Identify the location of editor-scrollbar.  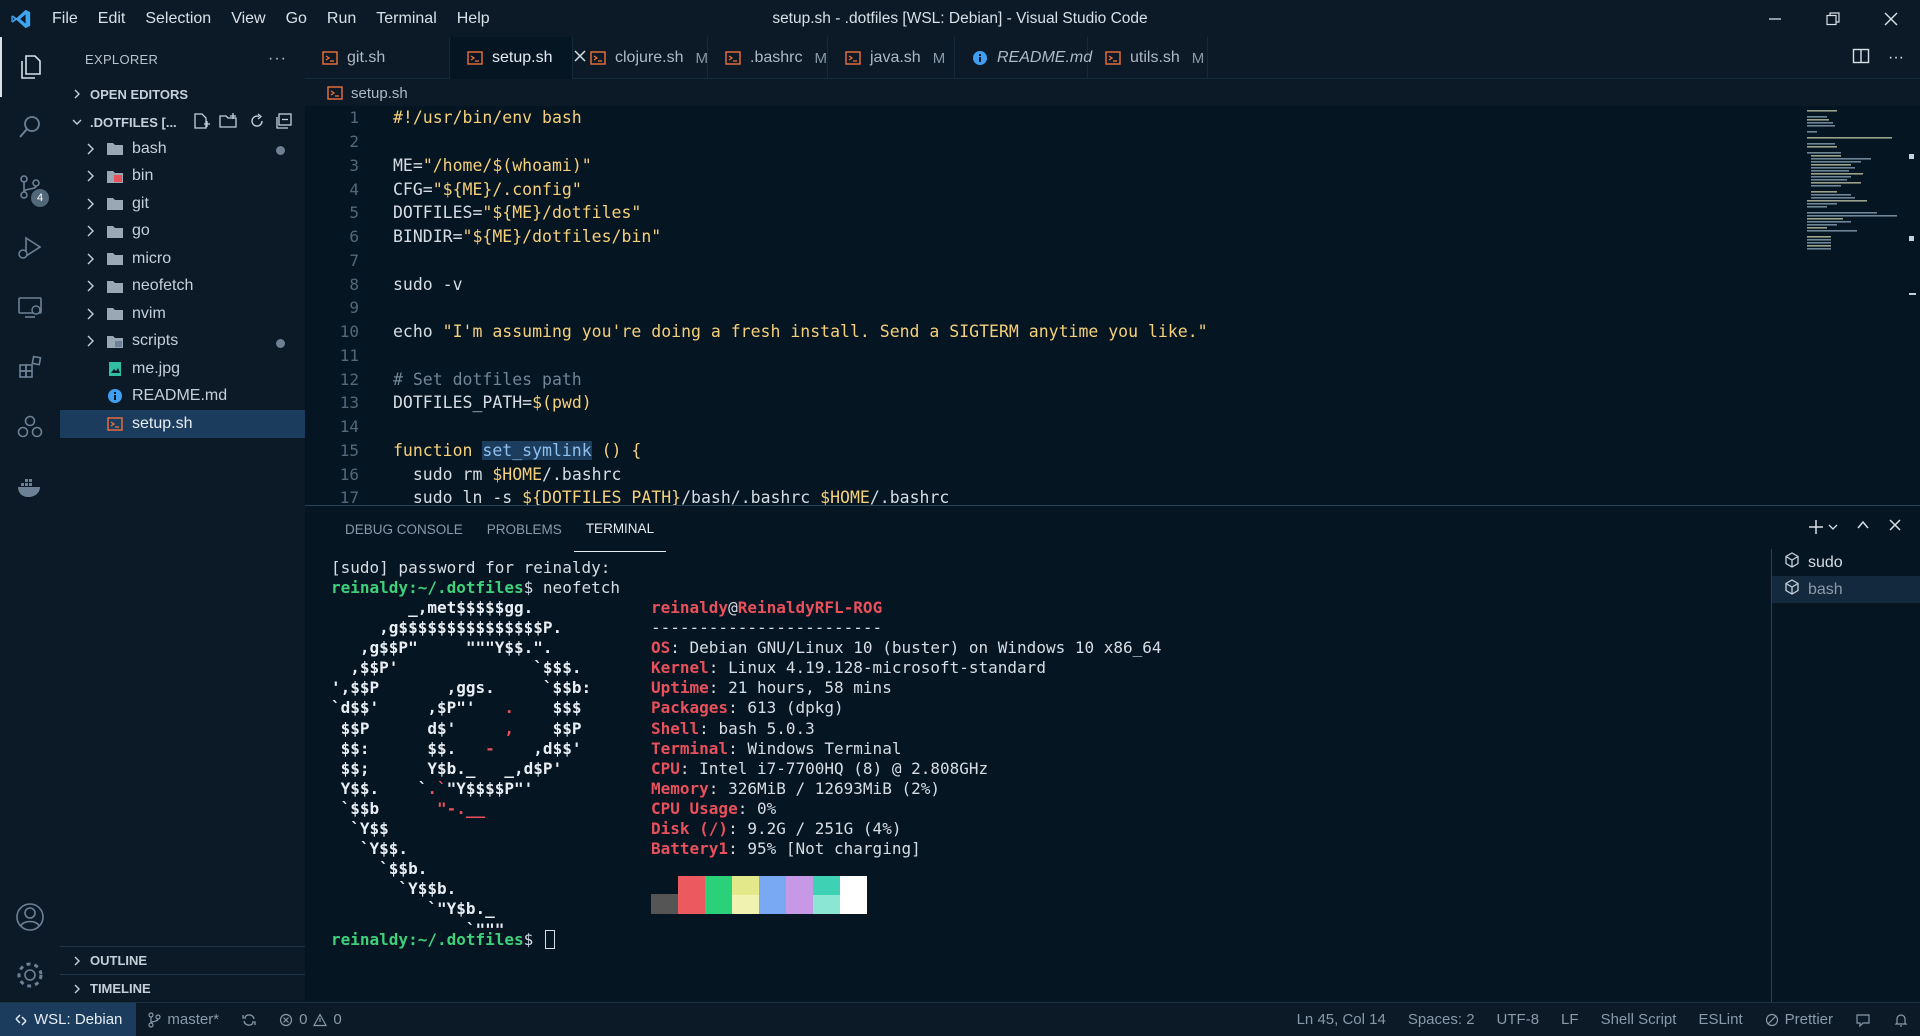
(1912, 305).